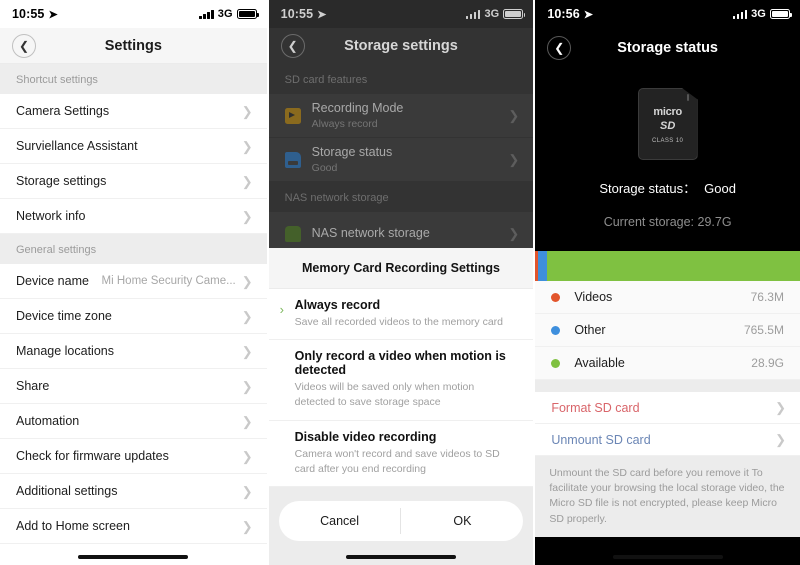 This screenshot has height=565, width=800. I want to click on row-subtitle: Always record, so click(344, 124).